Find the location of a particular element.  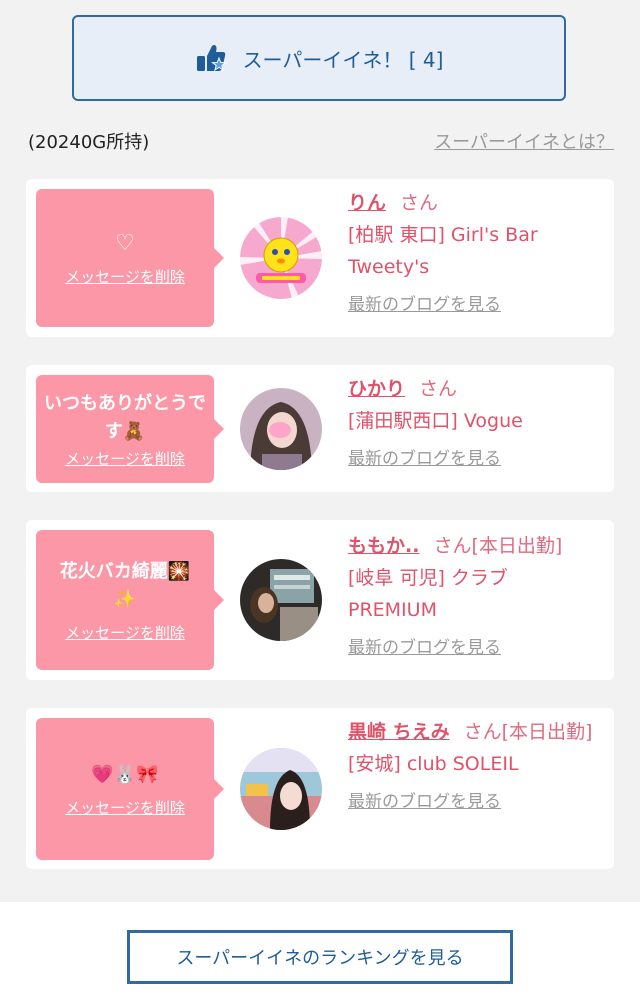

message-text: いつもありがとうです🧸 is located at coordinates (125, 417).